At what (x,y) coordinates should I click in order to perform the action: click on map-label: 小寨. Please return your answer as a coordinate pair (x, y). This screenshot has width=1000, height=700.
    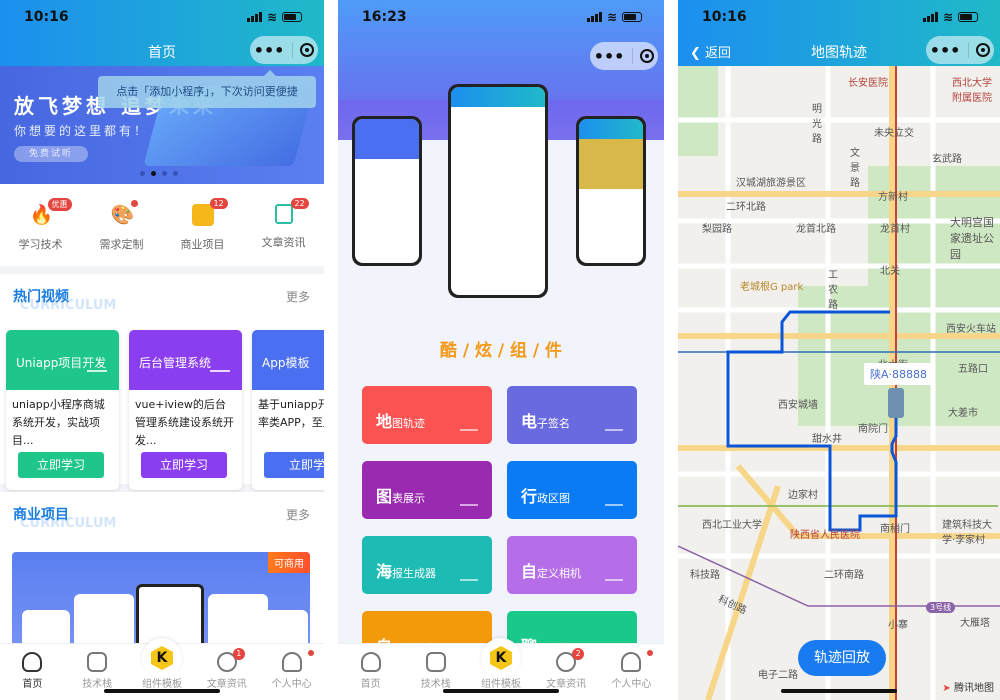
    Looking at the image, I should click on (898, 625).